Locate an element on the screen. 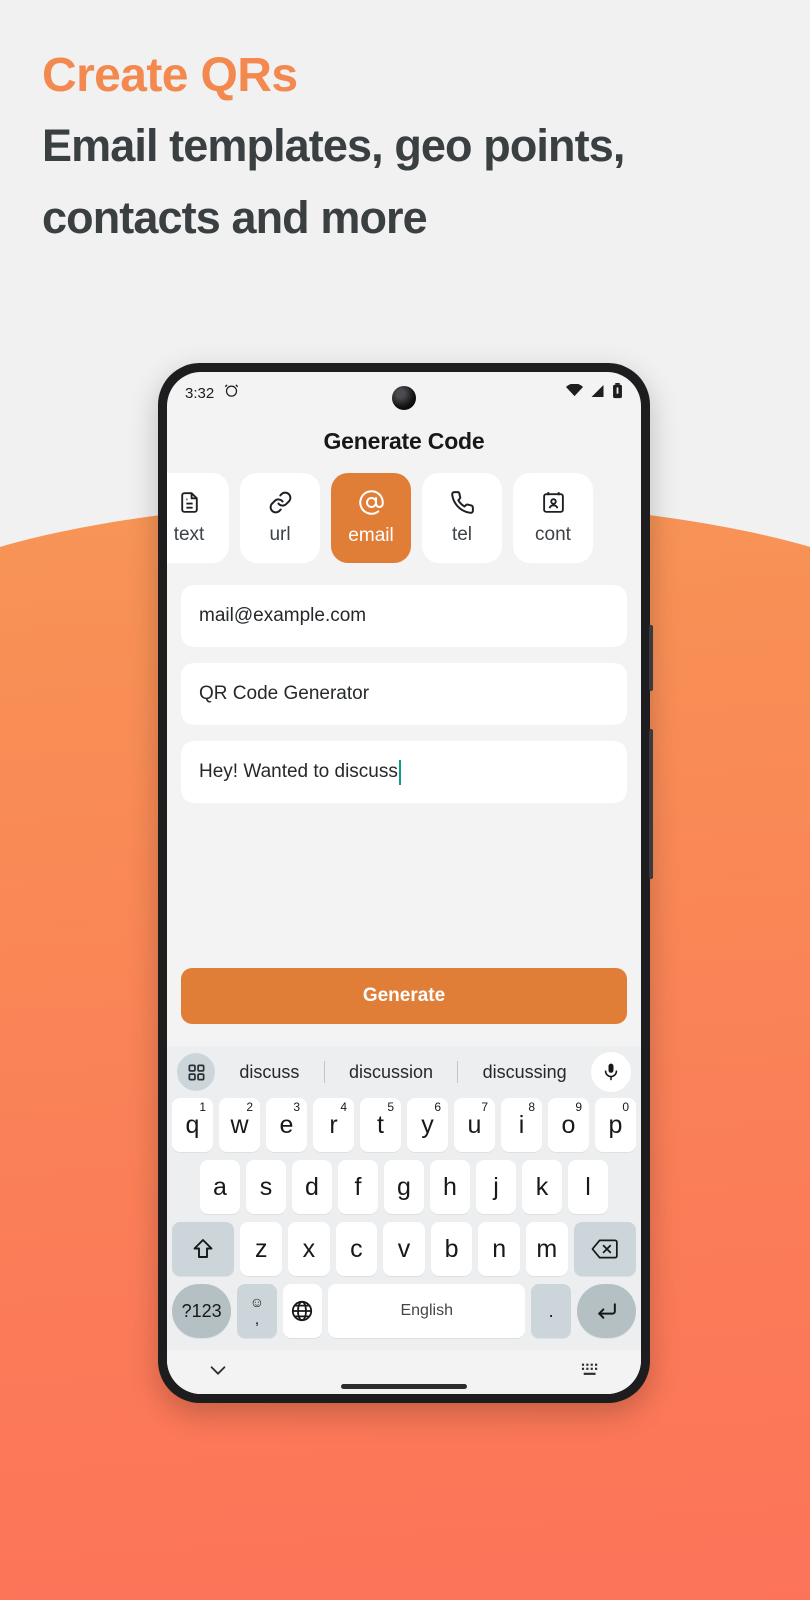  system-navigation-bar is located at coordinates (404, 1372).